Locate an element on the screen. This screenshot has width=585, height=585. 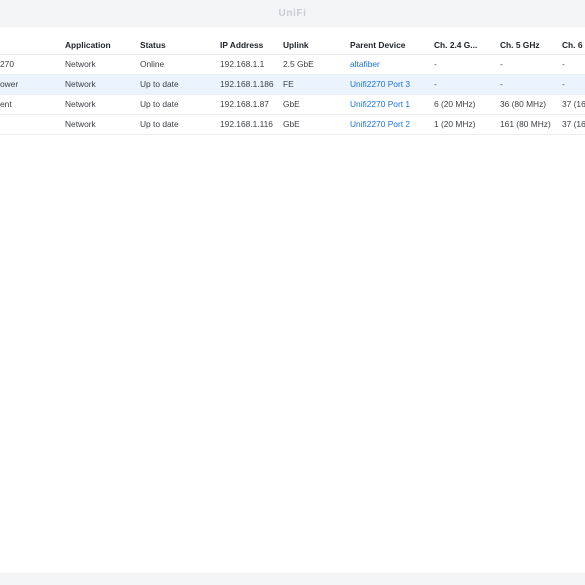
app-title: UniFi is located at coordinates (292, 13).